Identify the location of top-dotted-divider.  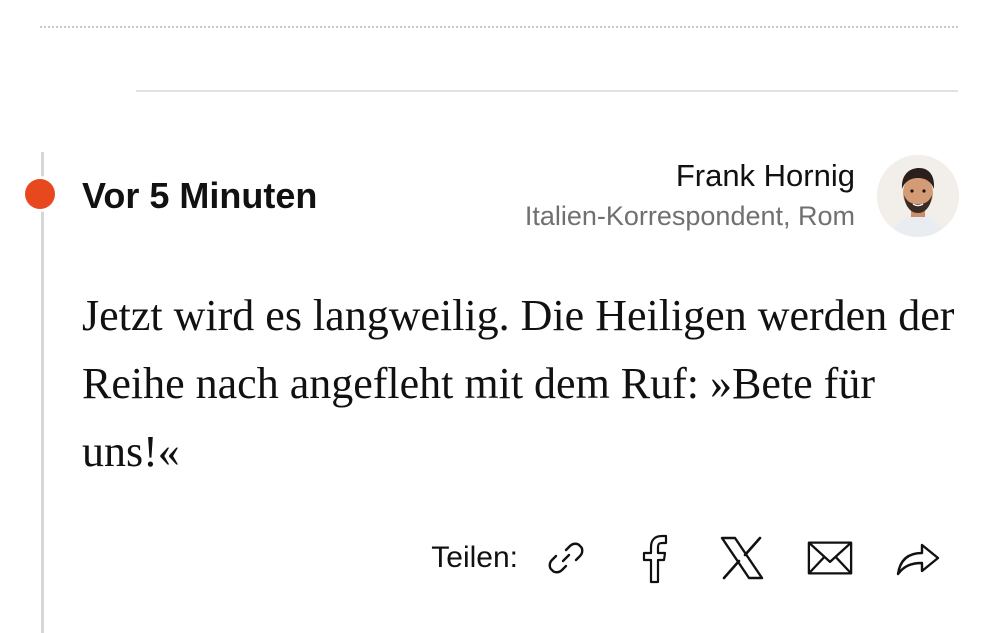
(499, 27).